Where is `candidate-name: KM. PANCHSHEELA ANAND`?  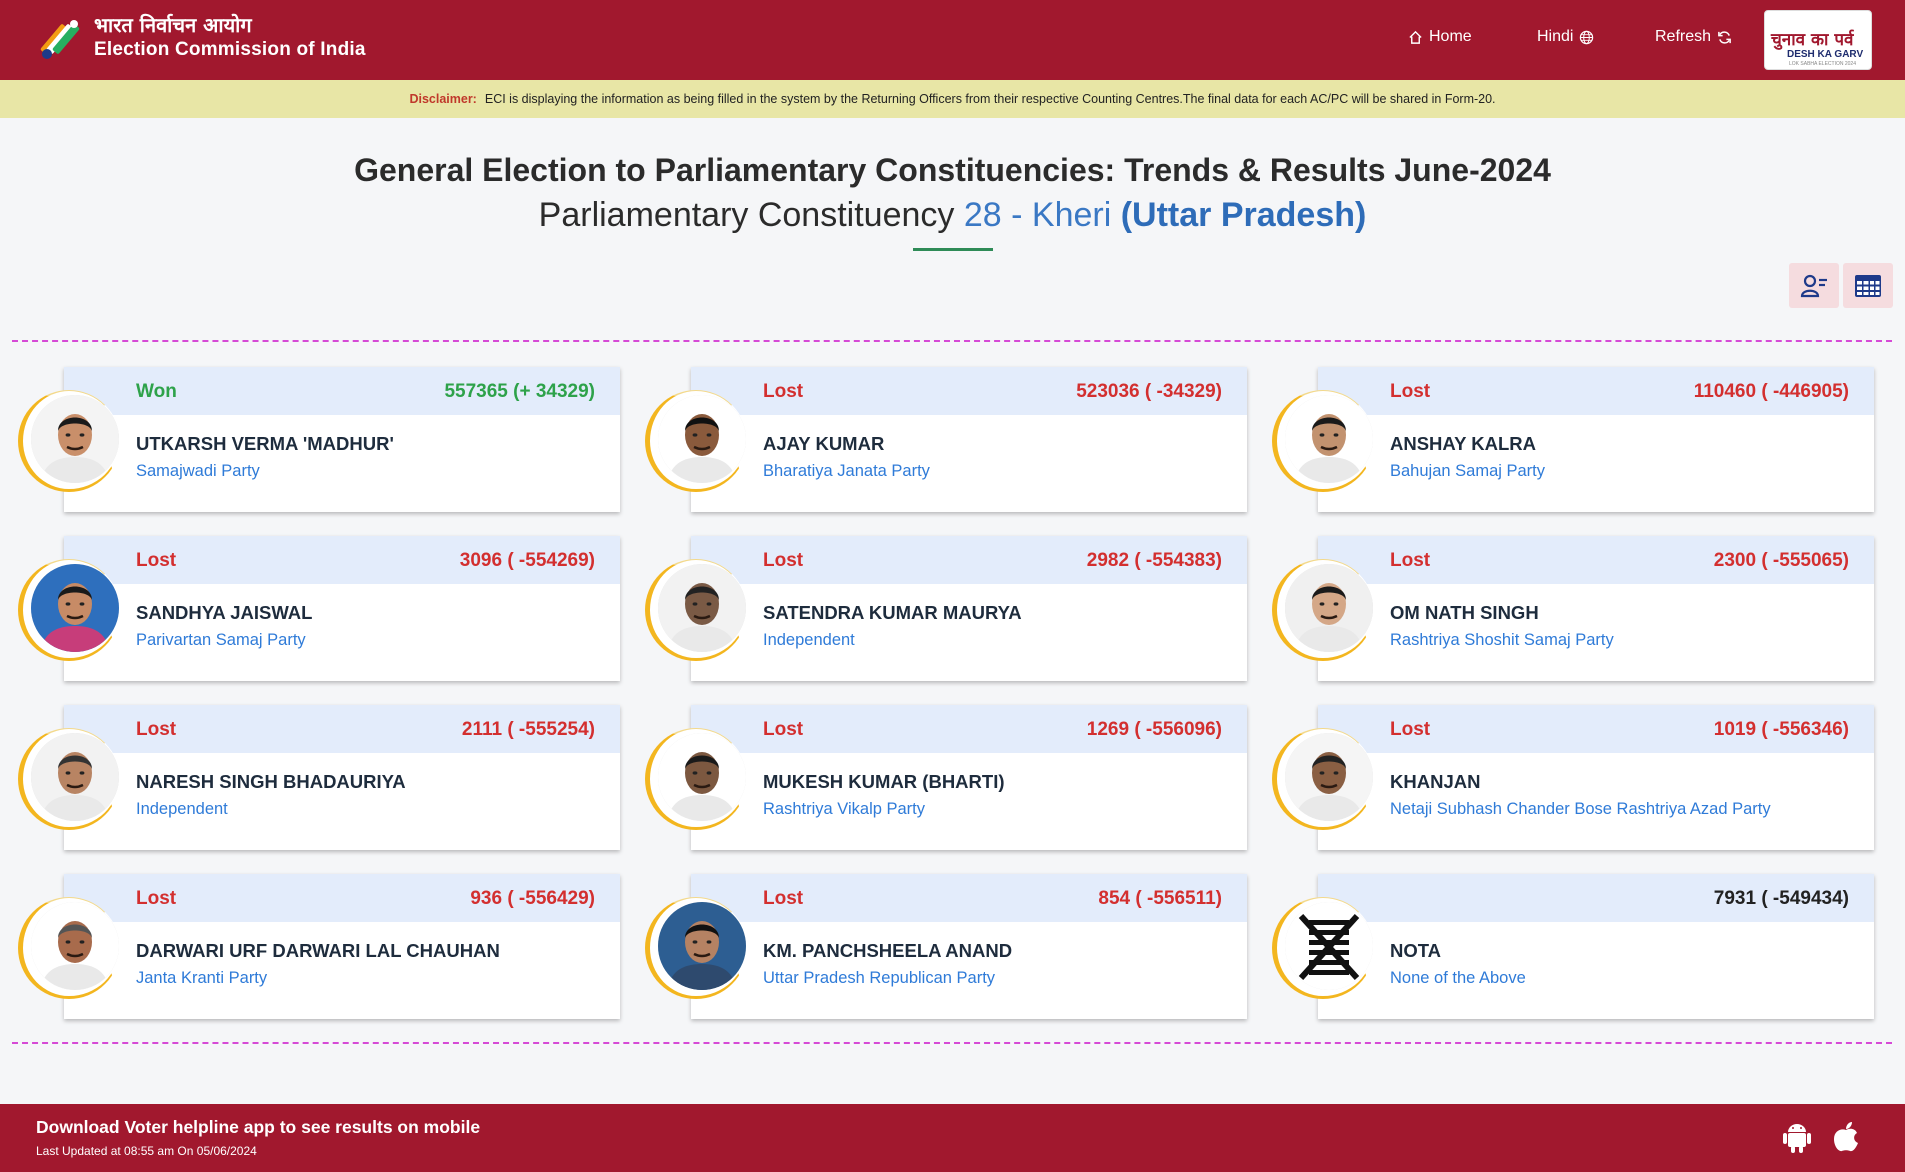 candidate-name: KM. PANCHSHEELA ANAND is located at coordinates (888, 950).